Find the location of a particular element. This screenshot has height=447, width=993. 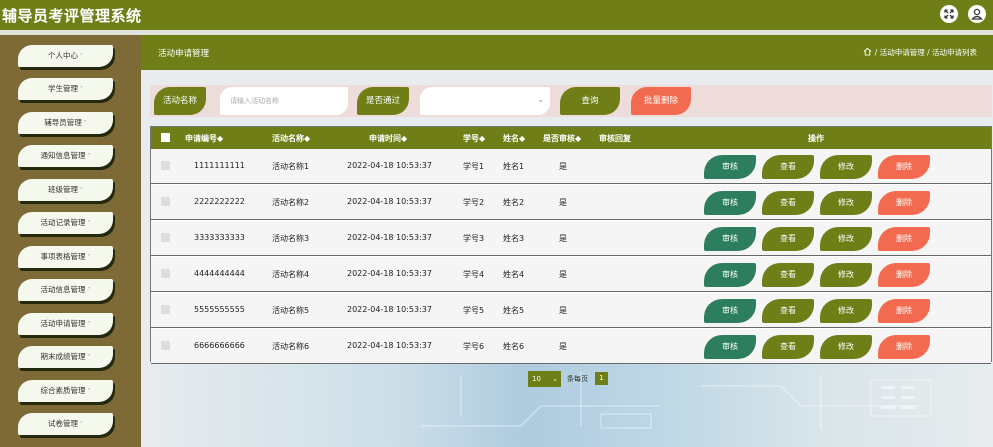

app-title: 辅导员考评管理系统 is located at coordinates (72, 16).